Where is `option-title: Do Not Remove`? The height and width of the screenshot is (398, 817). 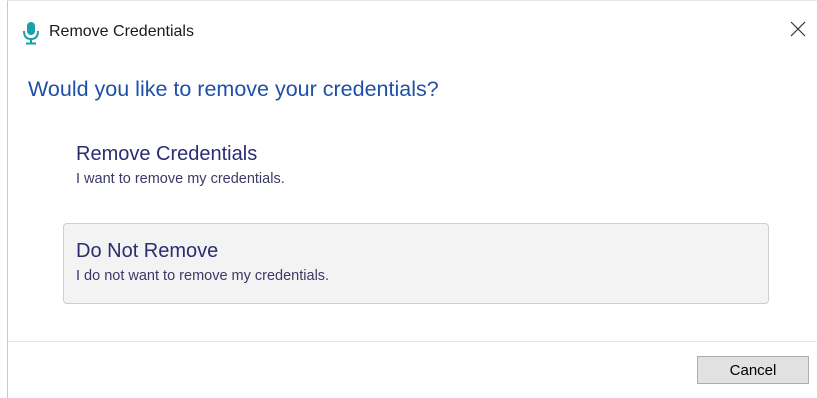 option-title: Do Not Remove is located at coordinates (147, 251).